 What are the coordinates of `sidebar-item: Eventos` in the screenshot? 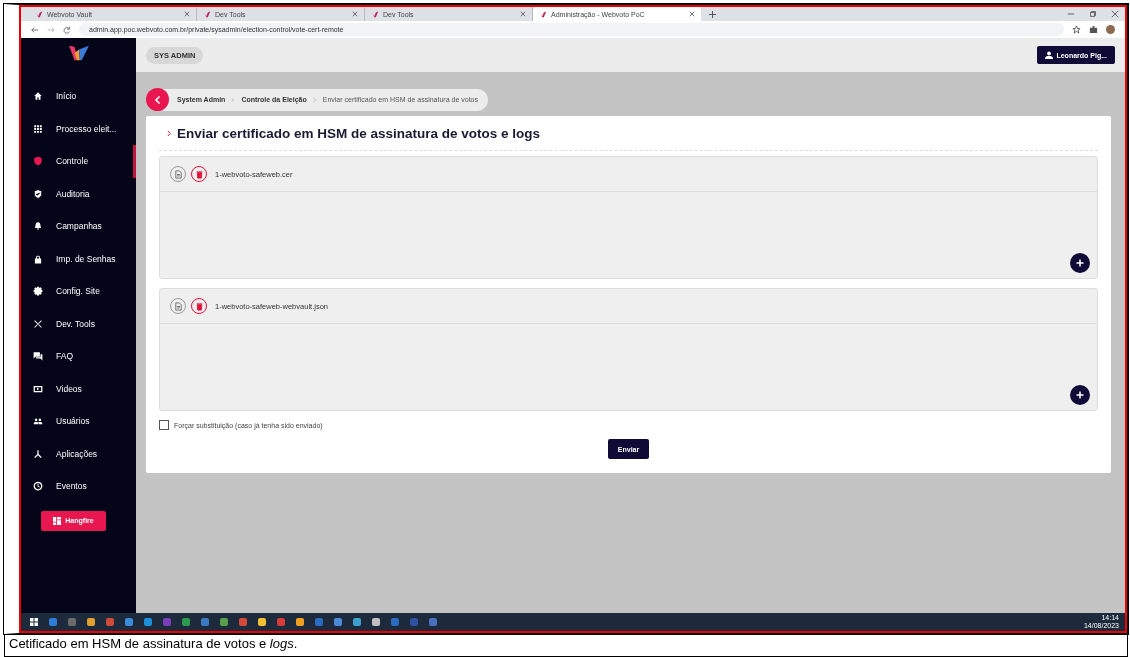 It's located at (78, 486).